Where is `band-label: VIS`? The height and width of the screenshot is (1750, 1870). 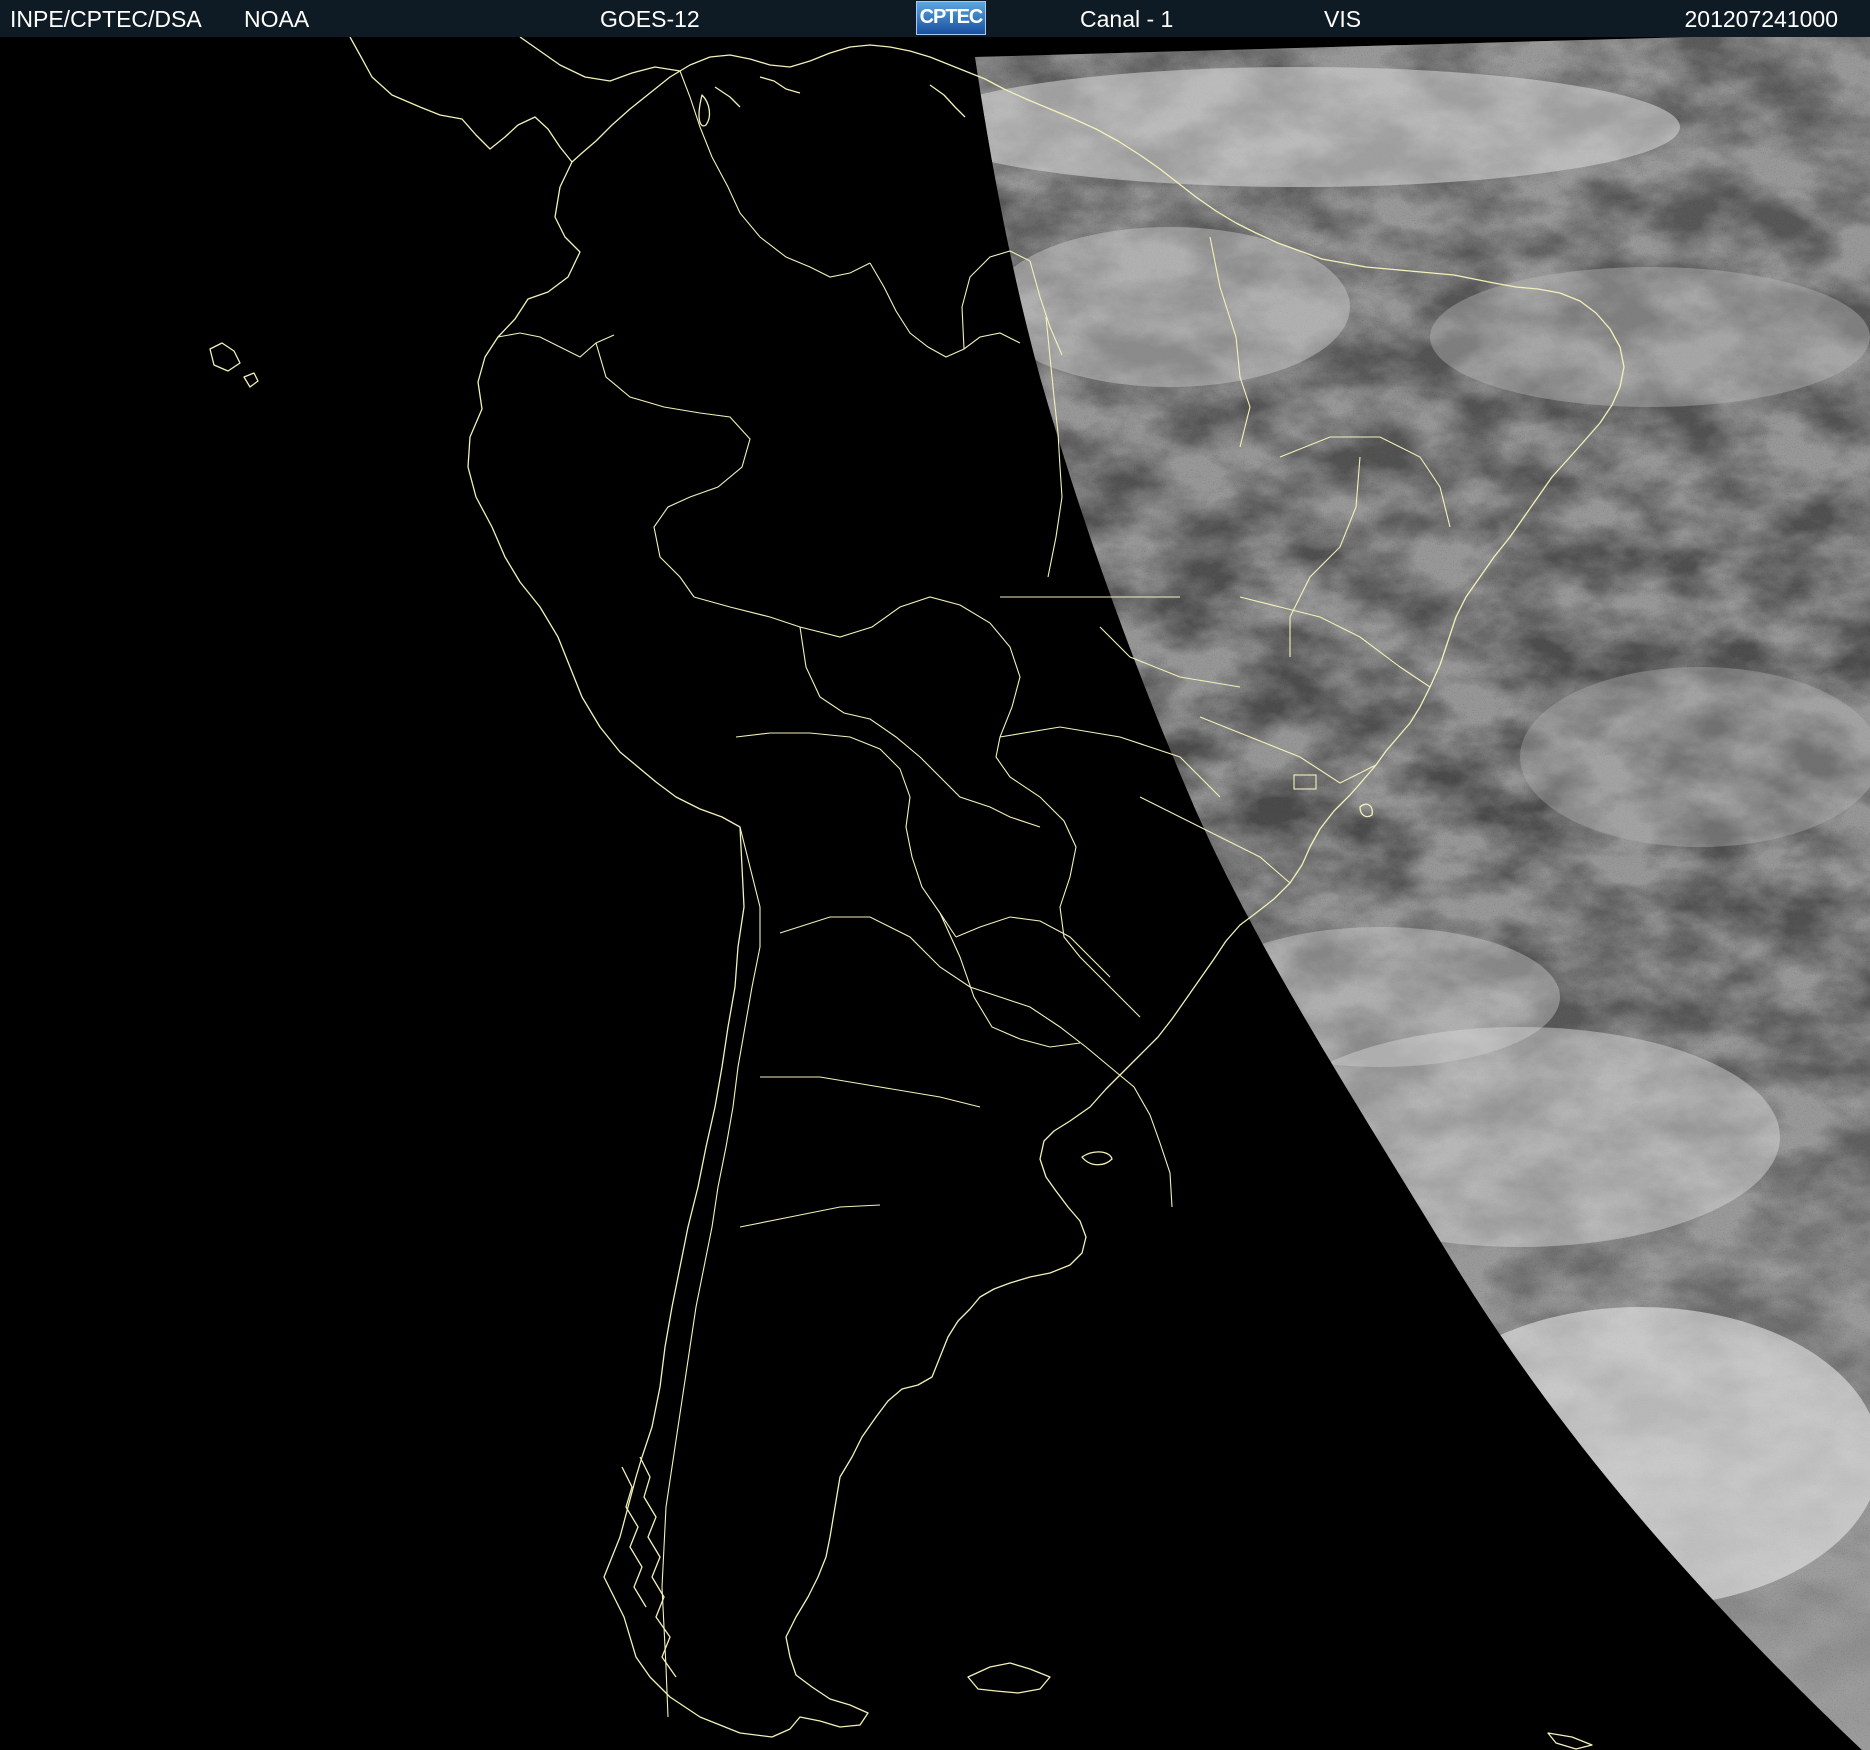
band-label: VIS is located at coordinates (1343, 19).